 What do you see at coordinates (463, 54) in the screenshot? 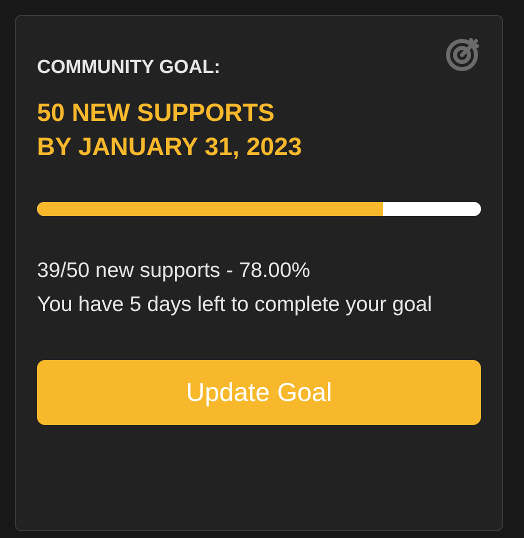
I see `target-icon` at bounding box center [463, 54].